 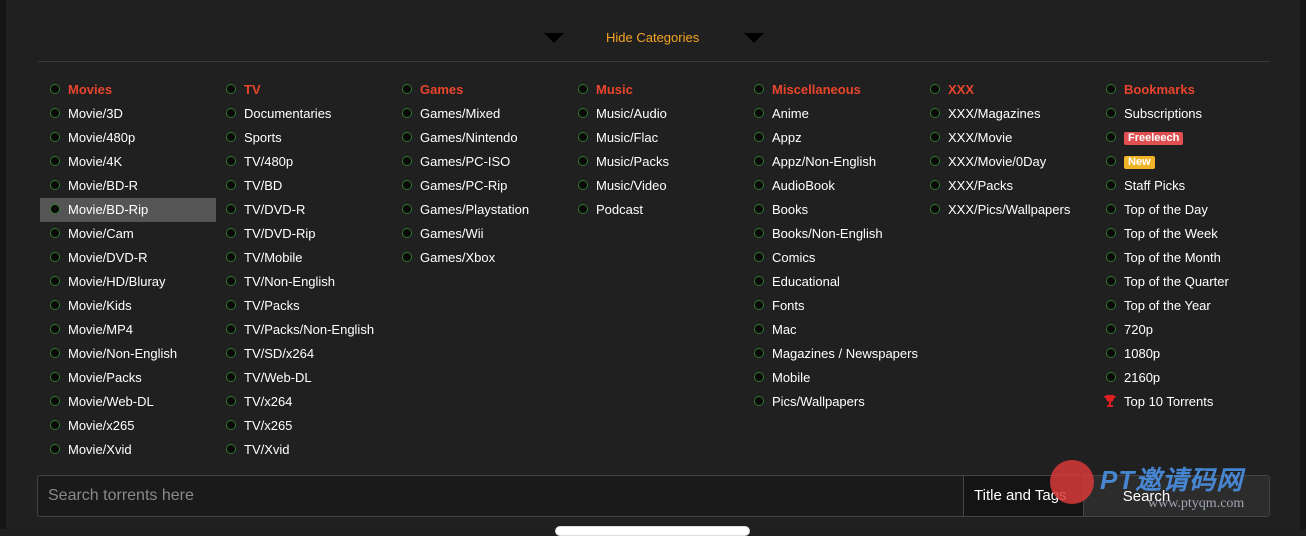 I want to click on category-item: Top of the Week, so click(x=1184, y=234).